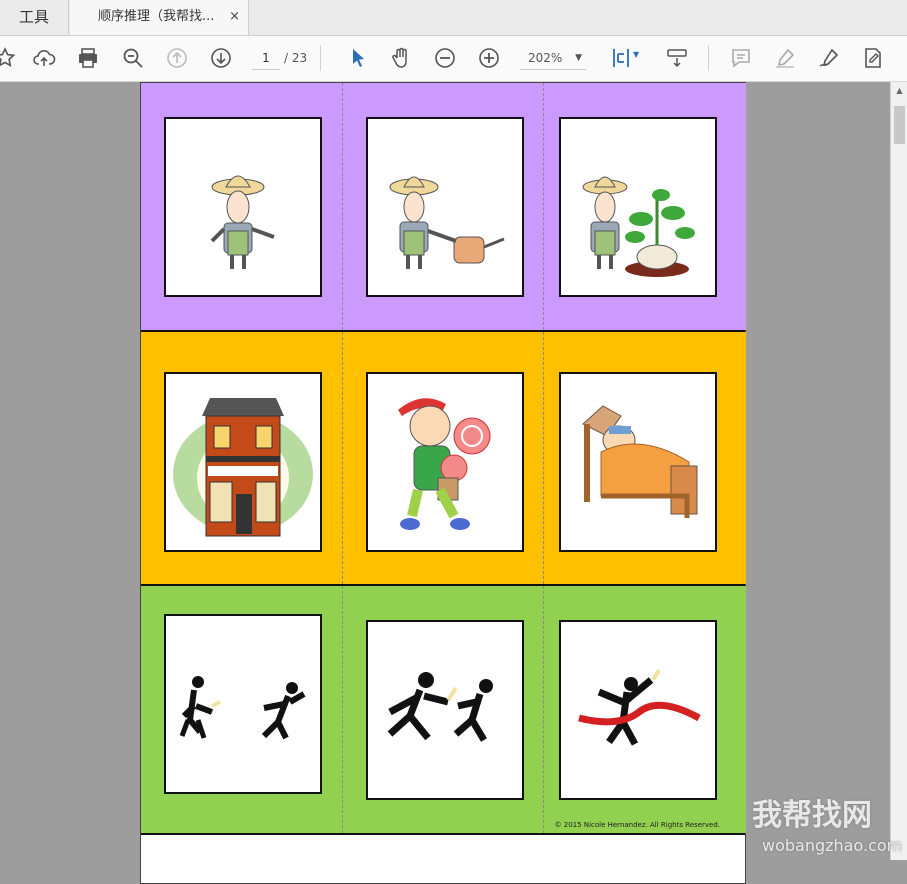  Describe the element at coordinates (266, 58) in the screenshot. I see `page-number-input: 1` at that location.